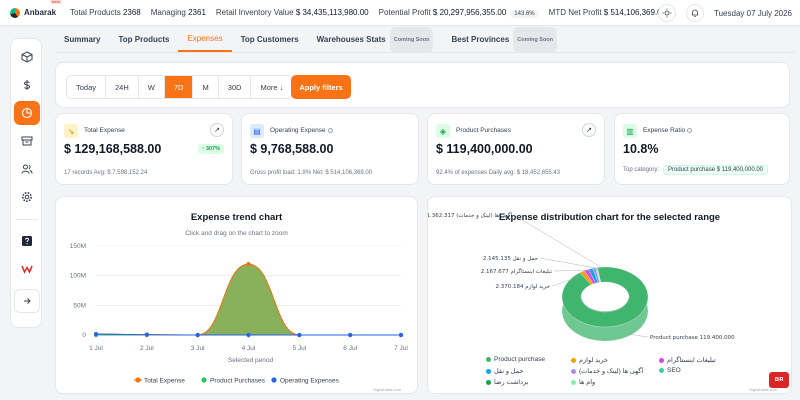  Describe the element at coordinates (27, 85) in the screenshot. I see `sidebar-item-finance` at that location.